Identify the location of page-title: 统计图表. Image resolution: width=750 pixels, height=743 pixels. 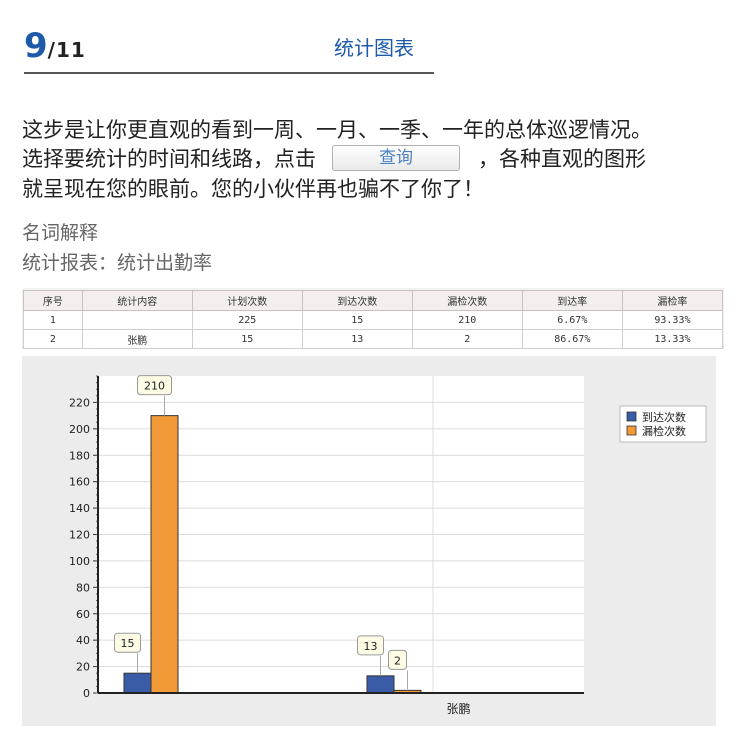
(374, 48).